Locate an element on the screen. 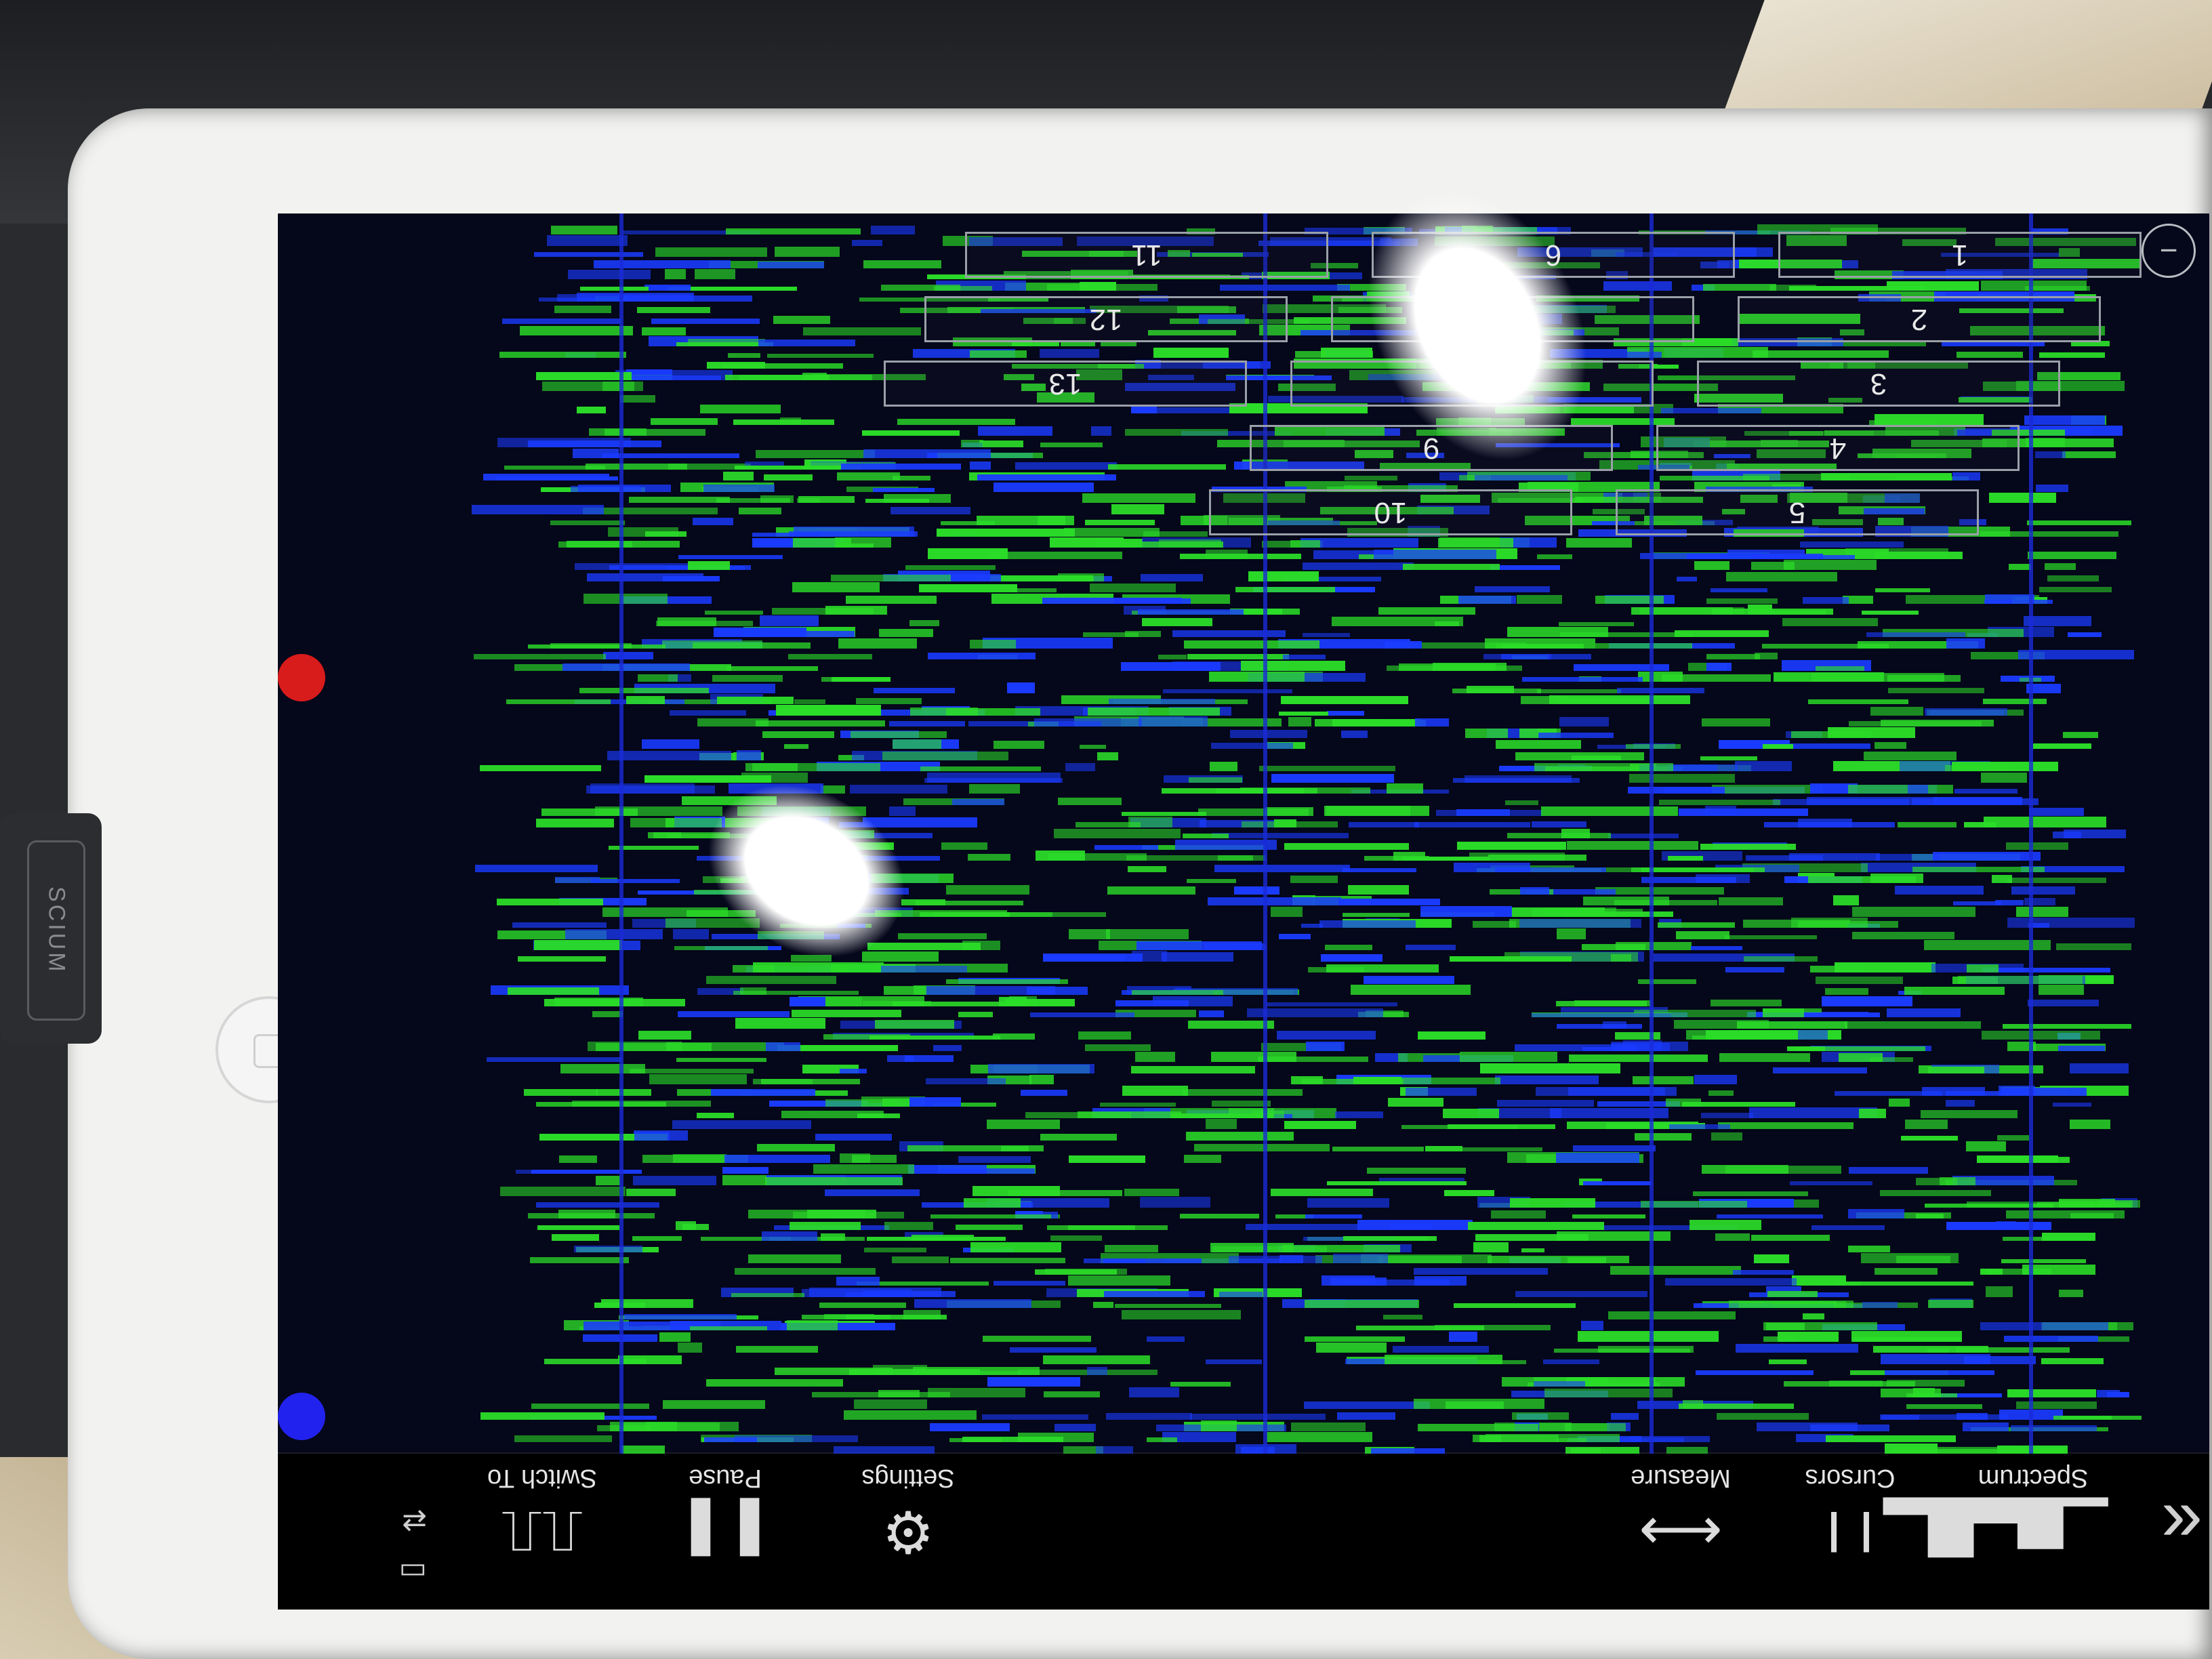  minus-button: − is located at coordinates (2169, 251).